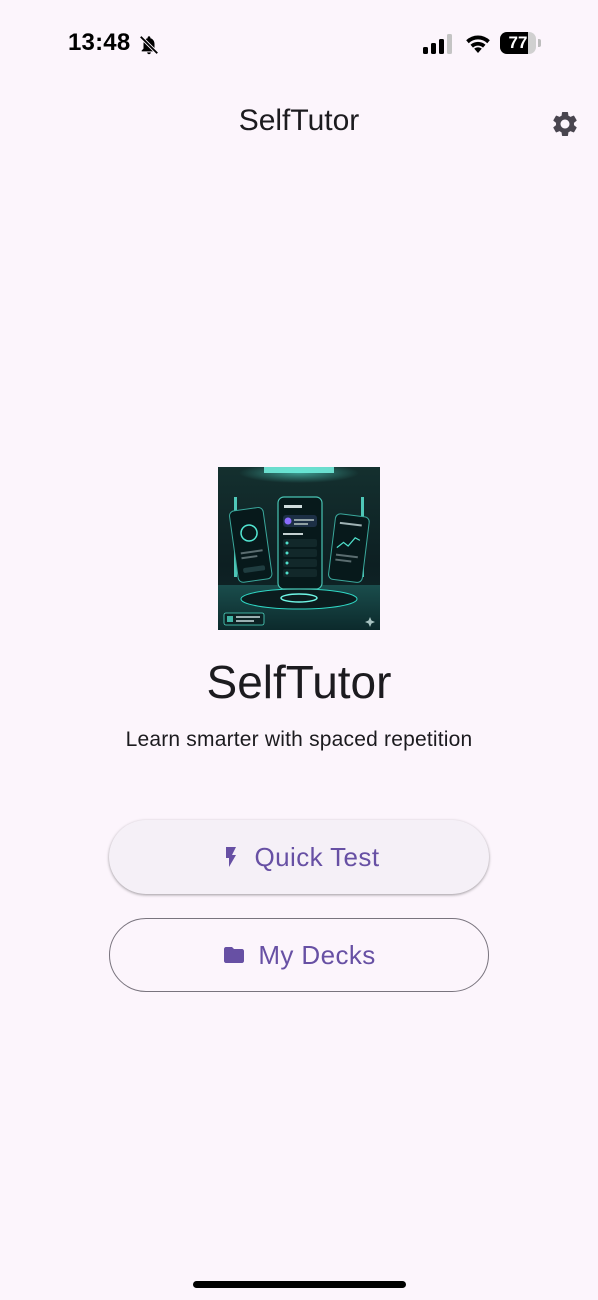 The image size is (598, 1300). Describe the element at coordinates (234, 955) in the screenshot. I see `folder-icon` at that location.